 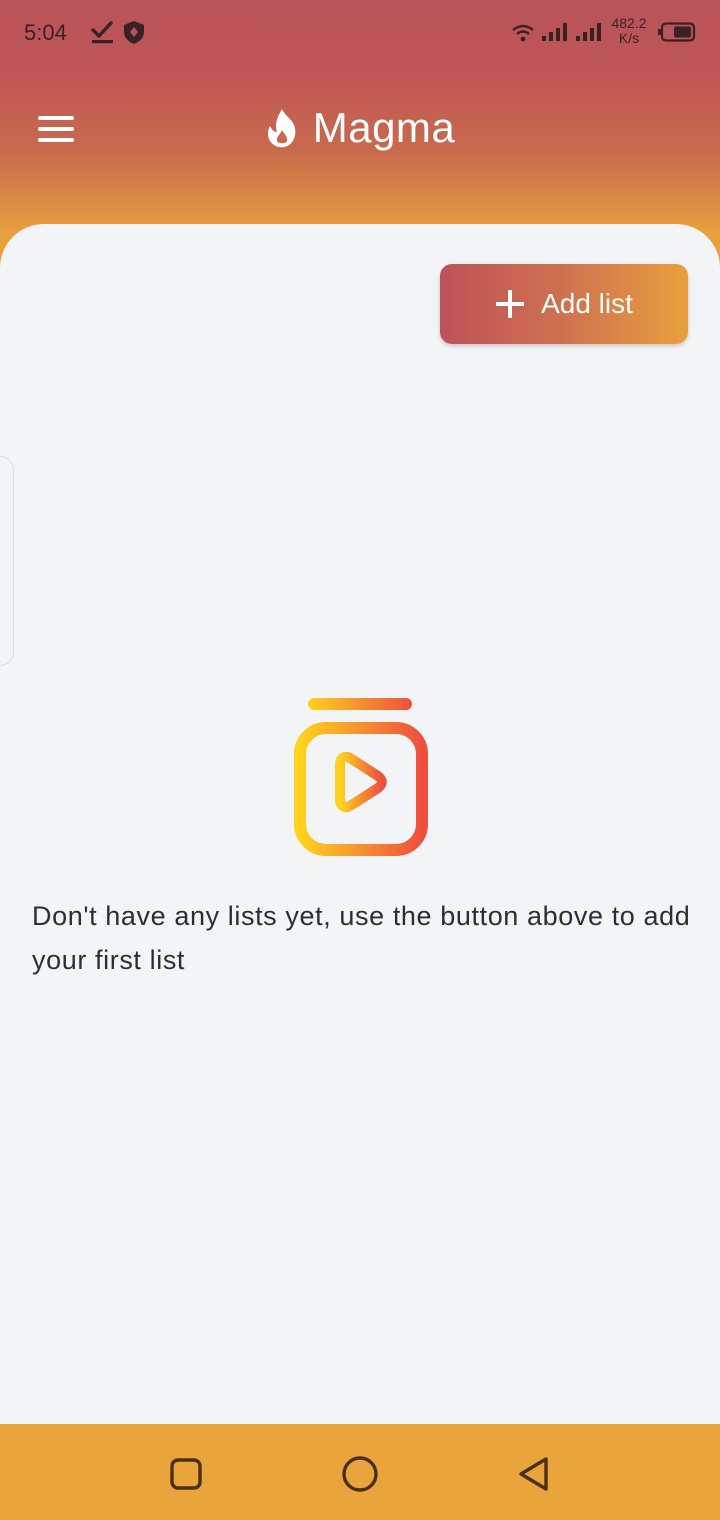 I want to click on menu-button, so click(x=56, y=129).